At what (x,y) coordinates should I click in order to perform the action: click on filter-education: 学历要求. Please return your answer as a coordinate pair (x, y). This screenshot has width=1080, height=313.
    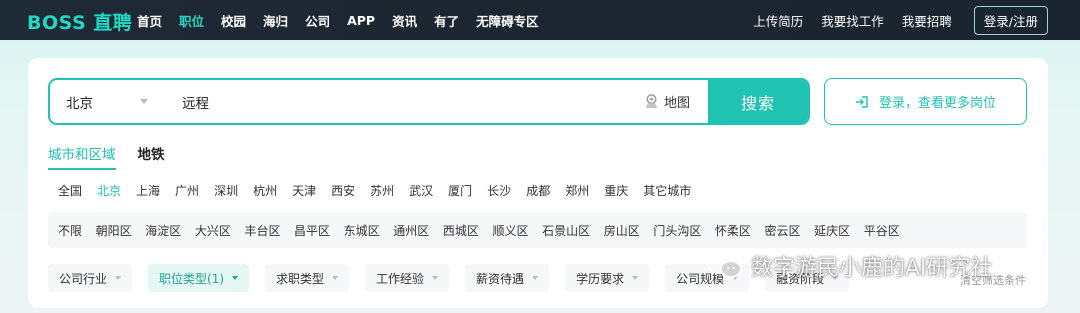
    Looking at the image, I should click on (607, 278).